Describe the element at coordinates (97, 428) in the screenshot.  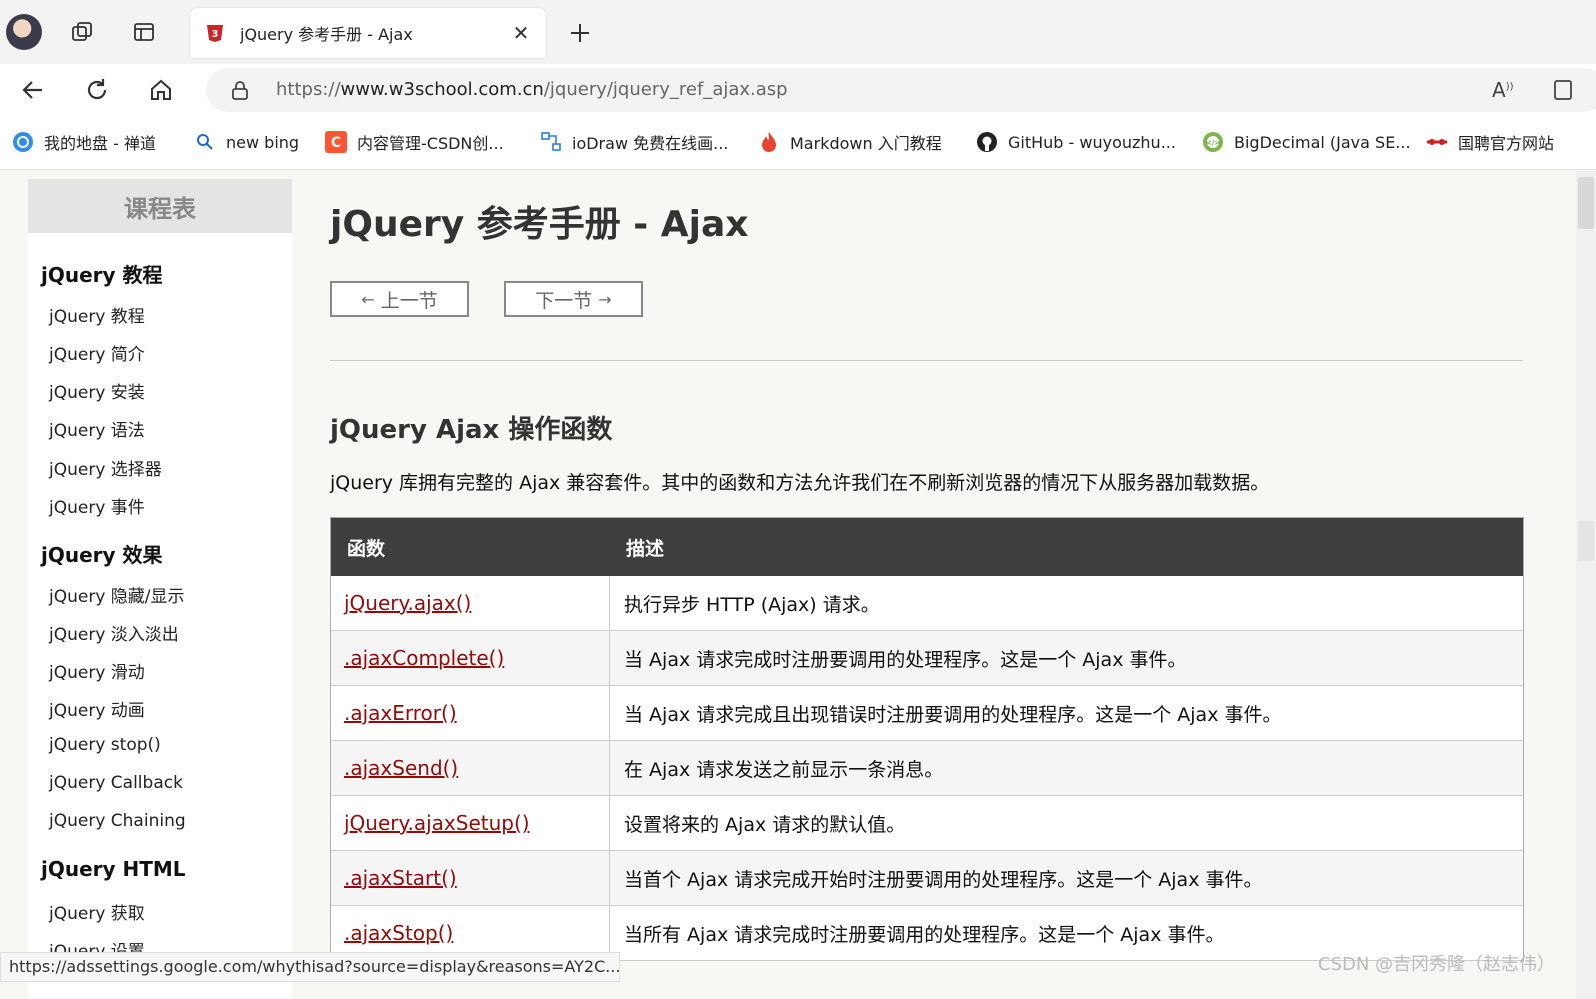
I see `sidebar-item: jQuery 语法` at that location.